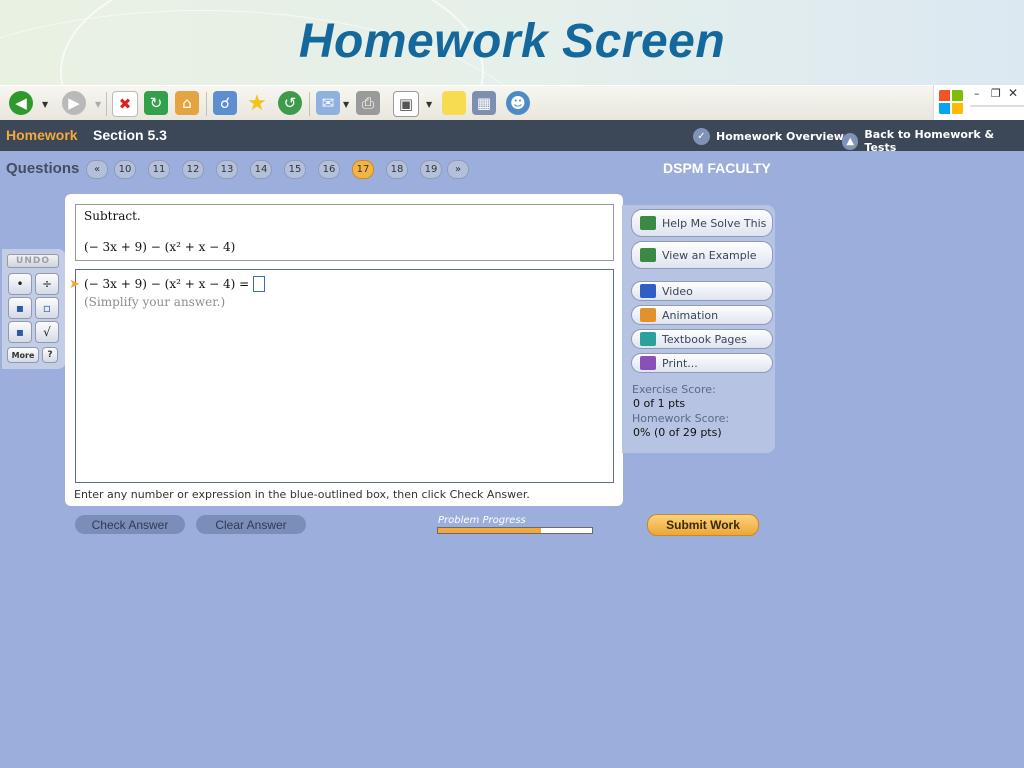 This screenshot has height=768, width=1024. I want to click on checkmark-icon: ✓, so click(701, 136).